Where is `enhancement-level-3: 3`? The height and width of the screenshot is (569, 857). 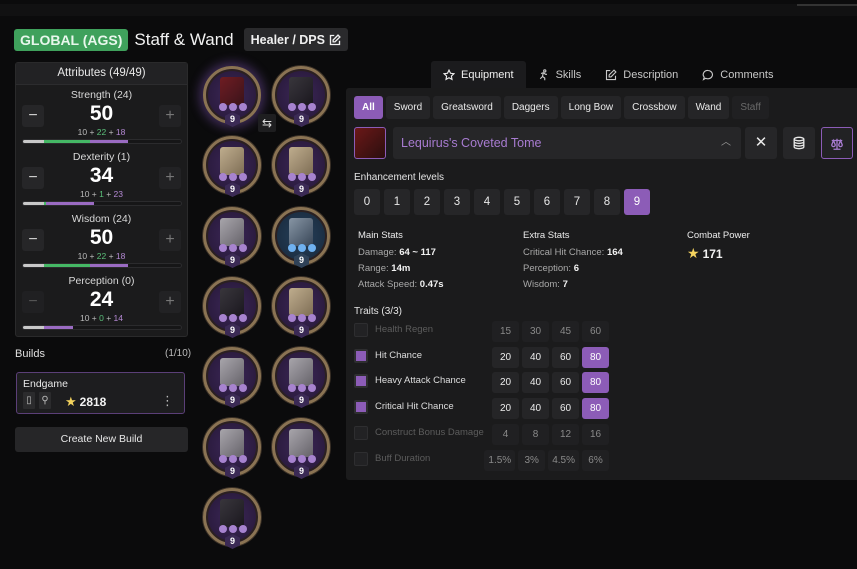
enhancement-level-3: 3 is located at coordinates (457, 202).